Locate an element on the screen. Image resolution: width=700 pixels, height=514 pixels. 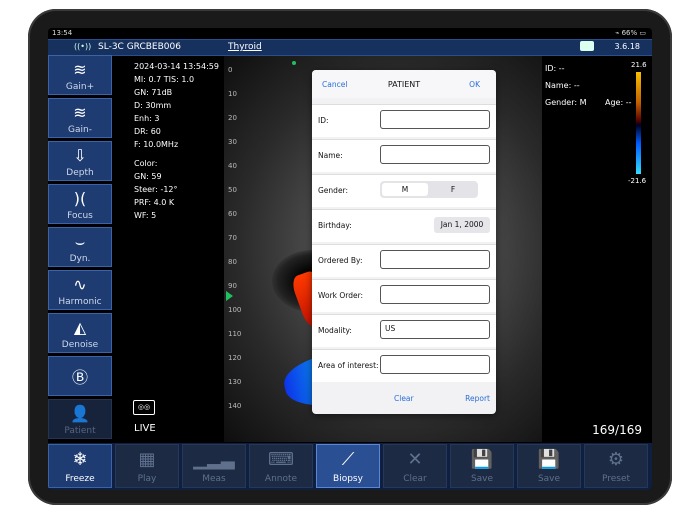
report-button: Report is located at coordinates (477, 398).